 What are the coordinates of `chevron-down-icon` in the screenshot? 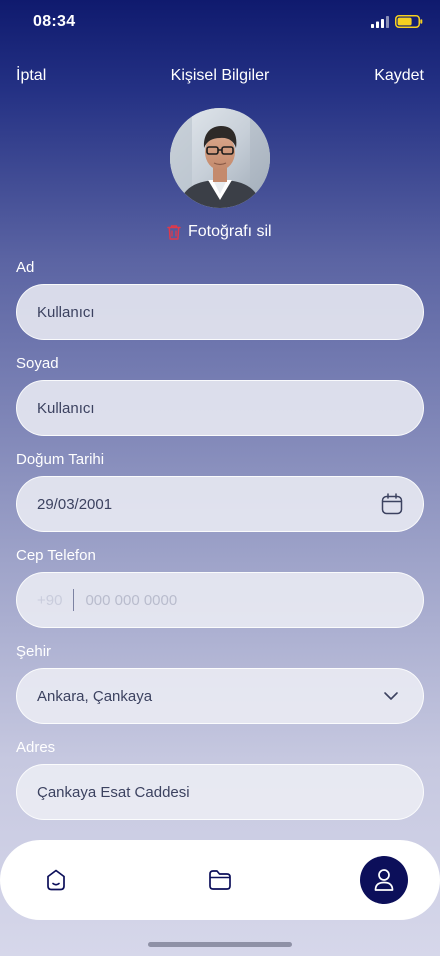 It's located at (391, 696).